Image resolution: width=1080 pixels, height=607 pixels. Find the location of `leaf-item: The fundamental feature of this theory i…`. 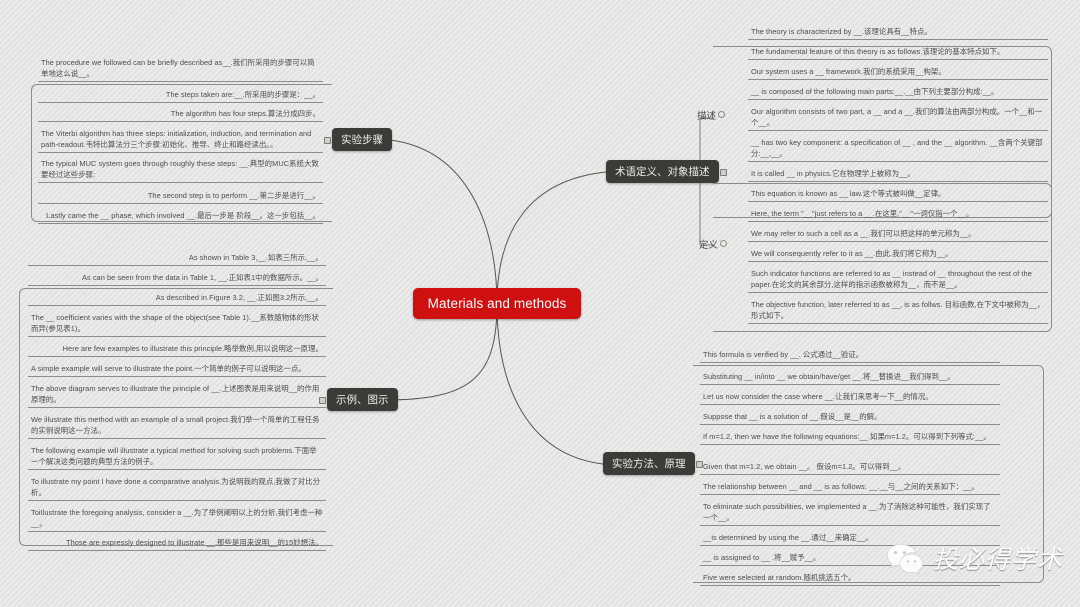

leaf-item: The fundamental feature of this theory i… is located at coordinates (898, 52).